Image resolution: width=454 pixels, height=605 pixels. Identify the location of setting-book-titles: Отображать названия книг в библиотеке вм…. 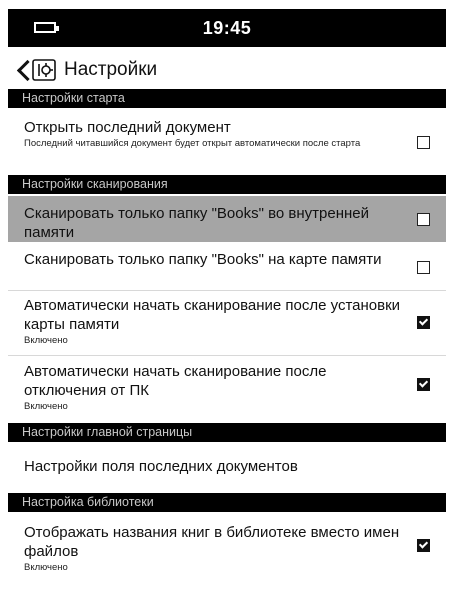
(227, 551).